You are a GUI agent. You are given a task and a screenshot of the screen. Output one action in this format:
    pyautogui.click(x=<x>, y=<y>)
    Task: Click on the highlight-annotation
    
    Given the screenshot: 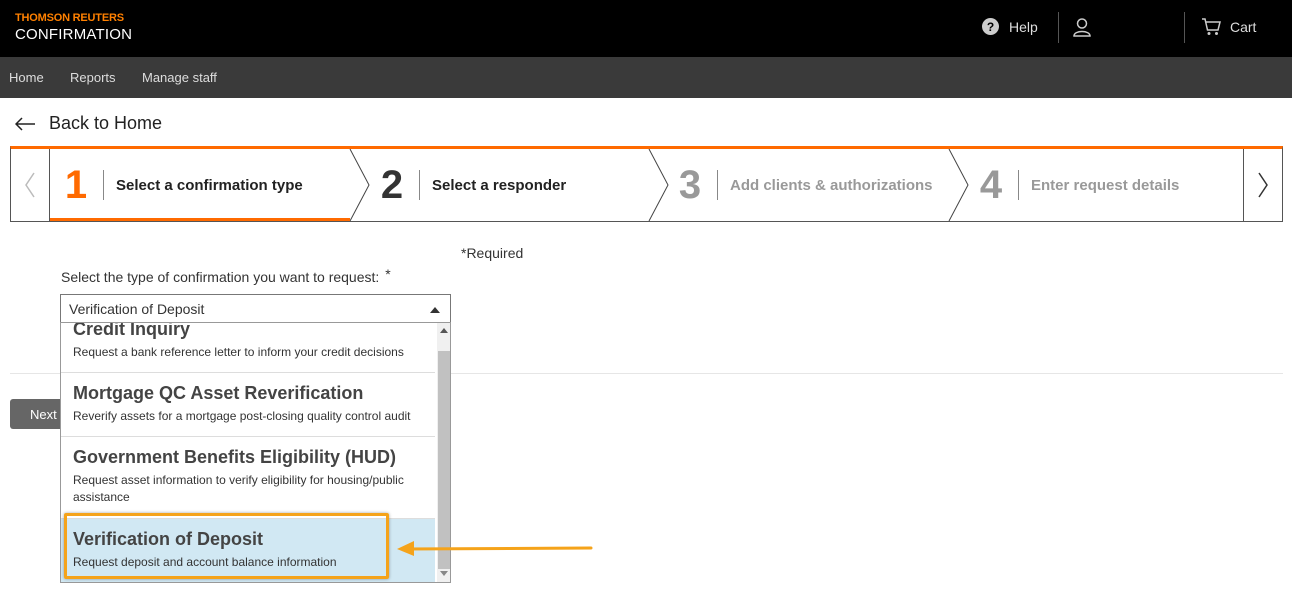 What is the action you would take?
    pyautogui.click(x=226, y=546)
    